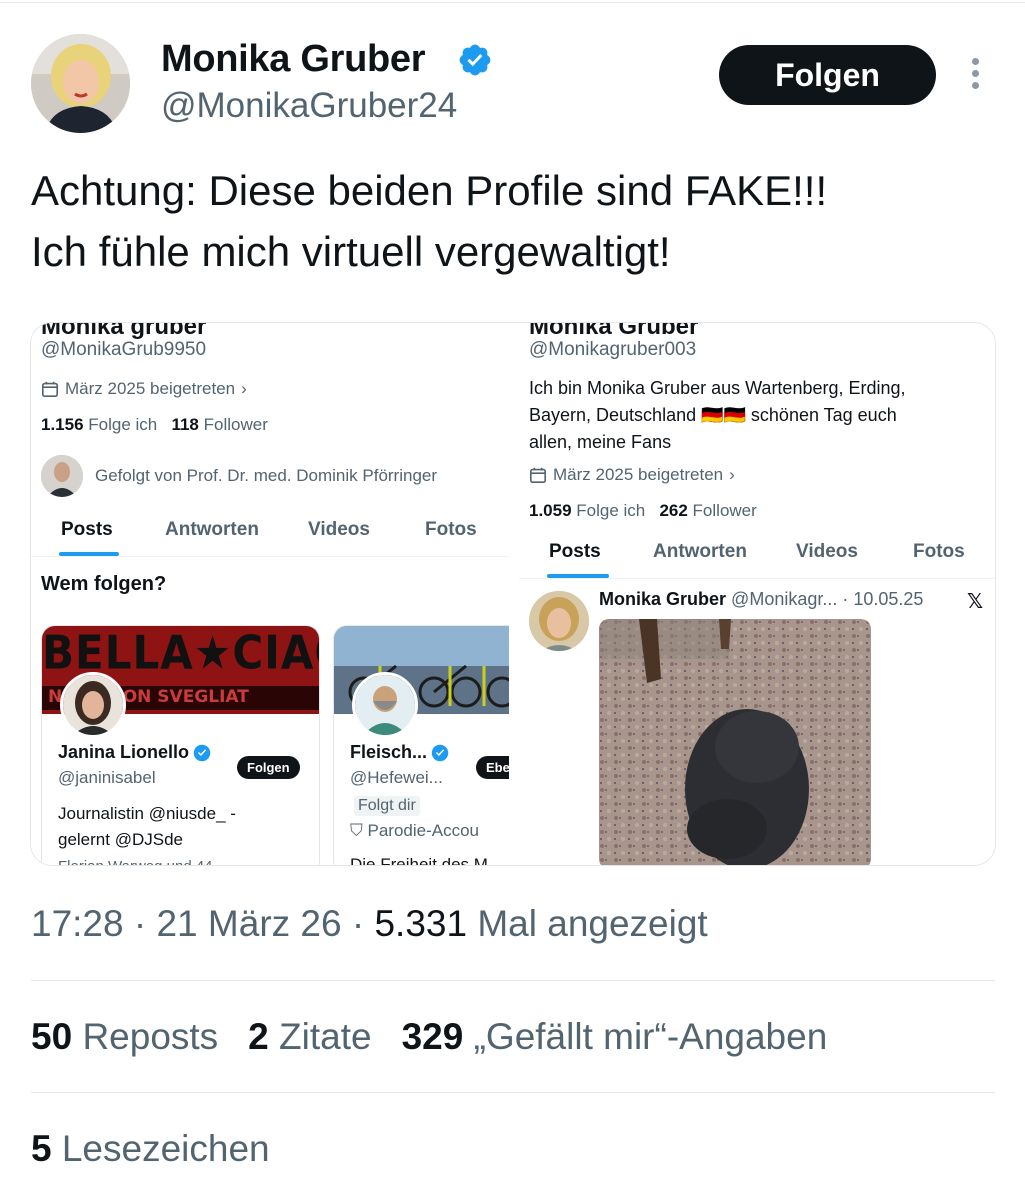 The width and height of the screenshot is (1025, 1200). Describe the element at coordinates (124, 349) in the screenshot. I see `profile-handle: @MonikaGrub9950` at that location.